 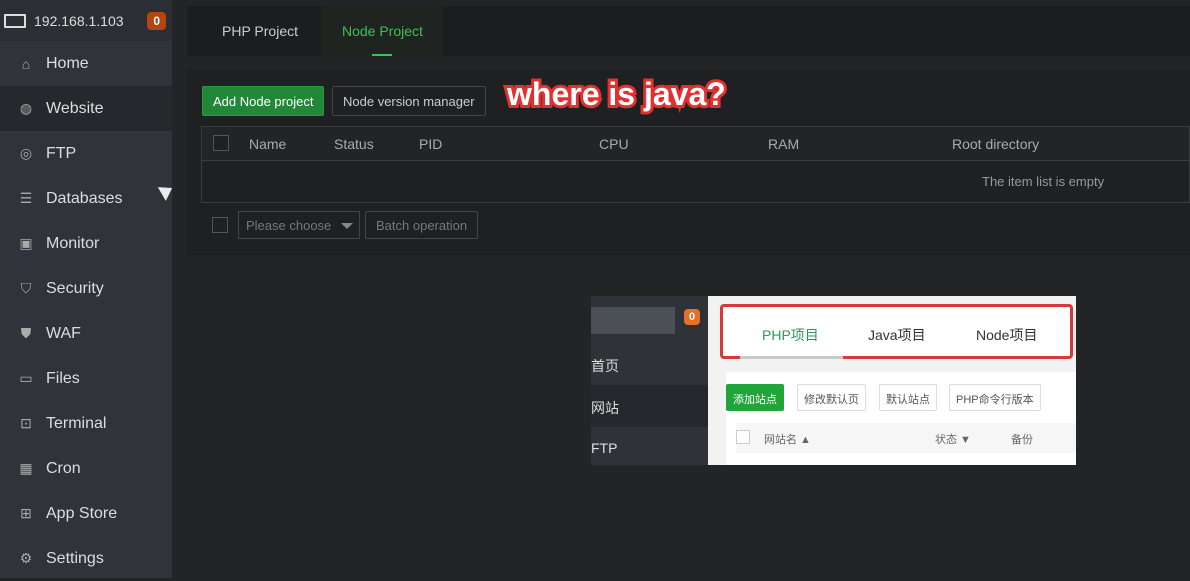 What do you see at coordinates (409, 101) in the screenshot?
I see `node-version-manager-button: Node version manager` at bounding box center [409, 101].